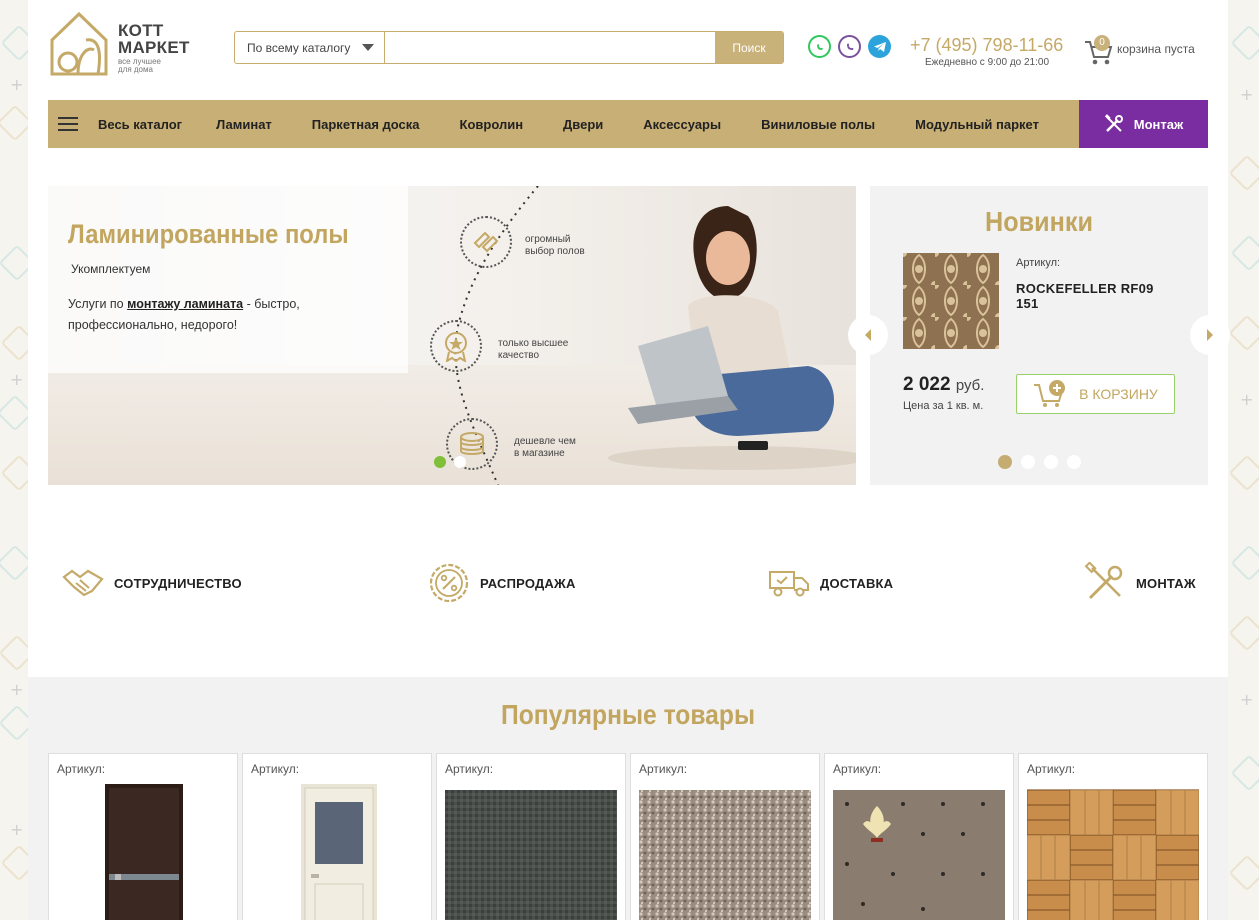  I want to click on search-input, so click(550, 47).